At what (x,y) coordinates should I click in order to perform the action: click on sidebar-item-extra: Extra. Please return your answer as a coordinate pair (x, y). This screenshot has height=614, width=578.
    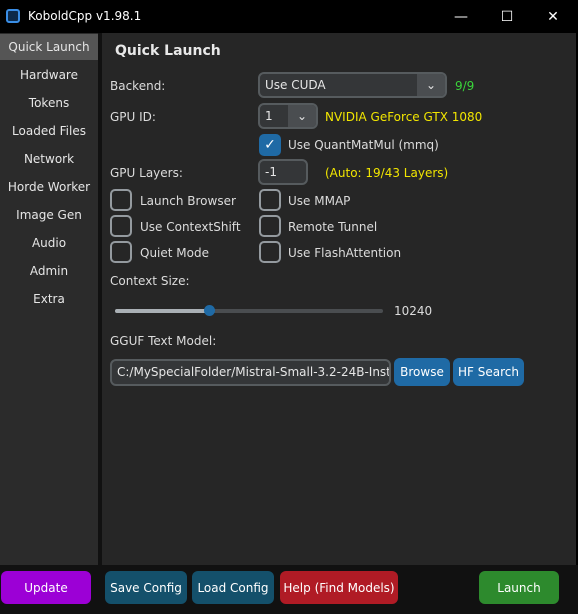
    Looking at the image, I should click on (49, 299).